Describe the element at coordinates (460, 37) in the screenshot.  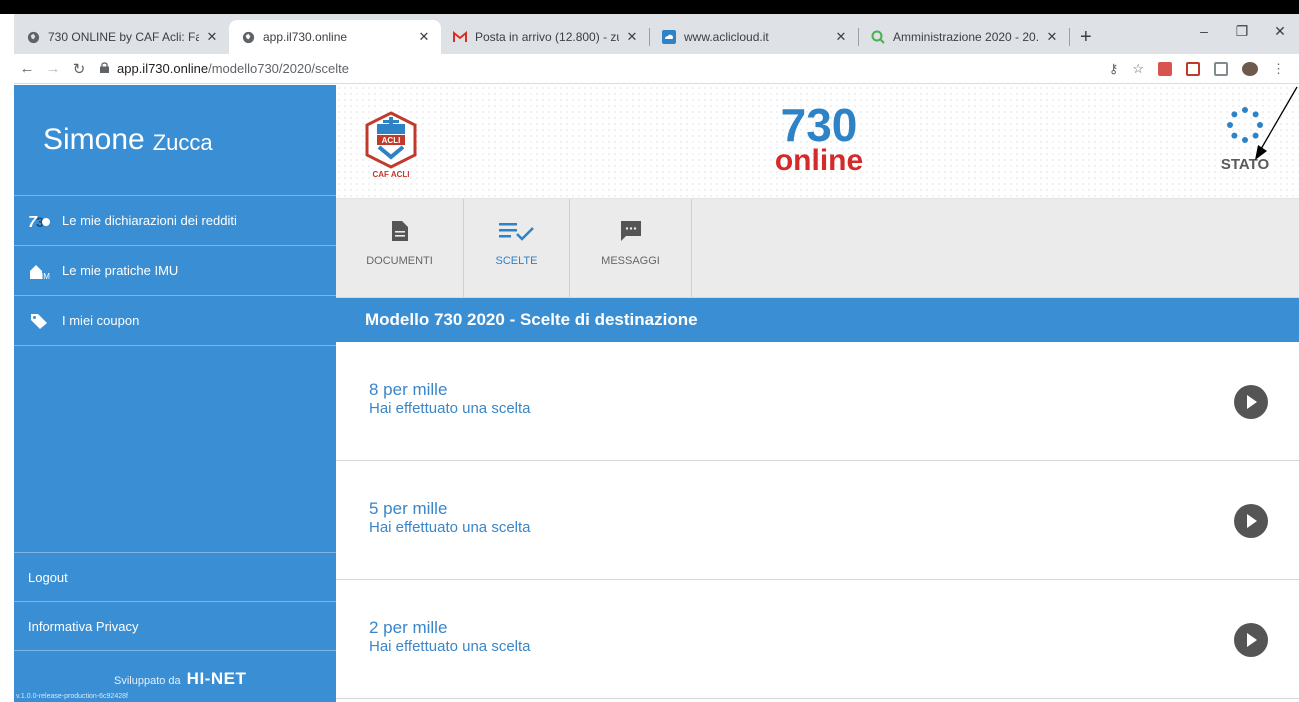
I see `gmail-icon` at that location.